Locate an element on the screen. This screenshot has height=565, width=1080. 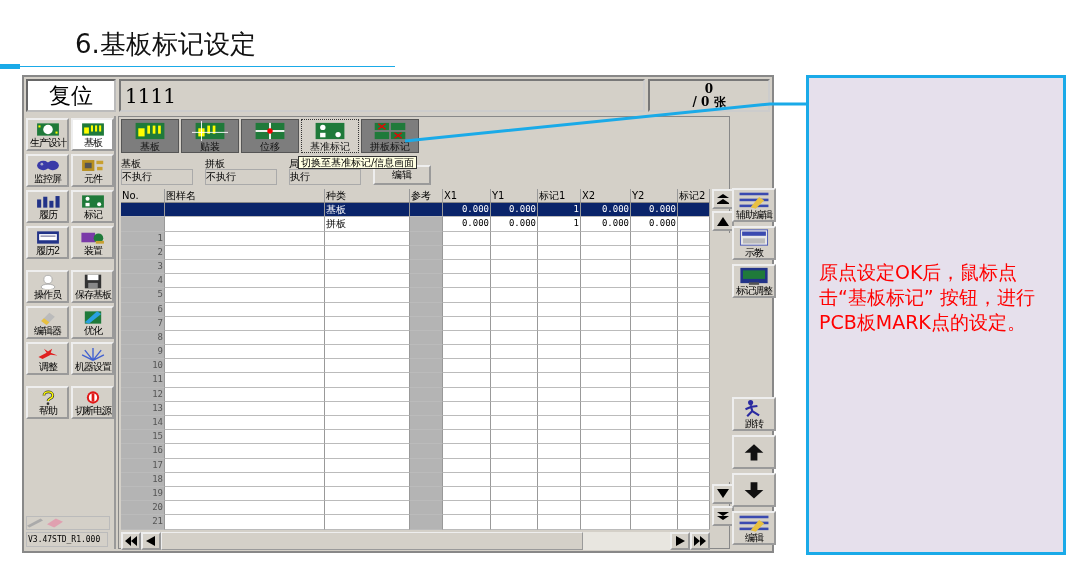
scroll-last-button is located at coordinates (700, 540).